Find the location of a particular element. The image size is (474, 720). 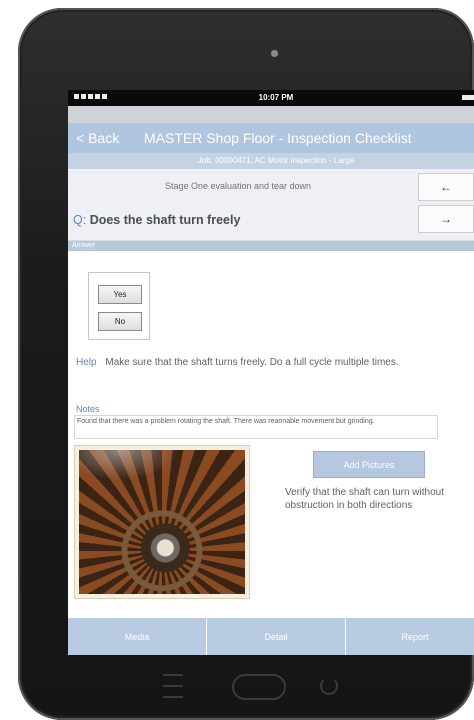

page-title: MASTER Shop Floor - Inspection Checklist is located at coordinates (278, 138).